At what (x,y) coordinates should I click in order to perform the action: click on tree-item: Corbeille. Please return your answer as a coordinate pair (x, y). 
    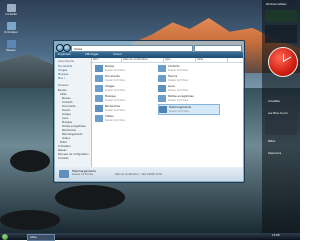
    Looking at the image, I should click on (63, 158).